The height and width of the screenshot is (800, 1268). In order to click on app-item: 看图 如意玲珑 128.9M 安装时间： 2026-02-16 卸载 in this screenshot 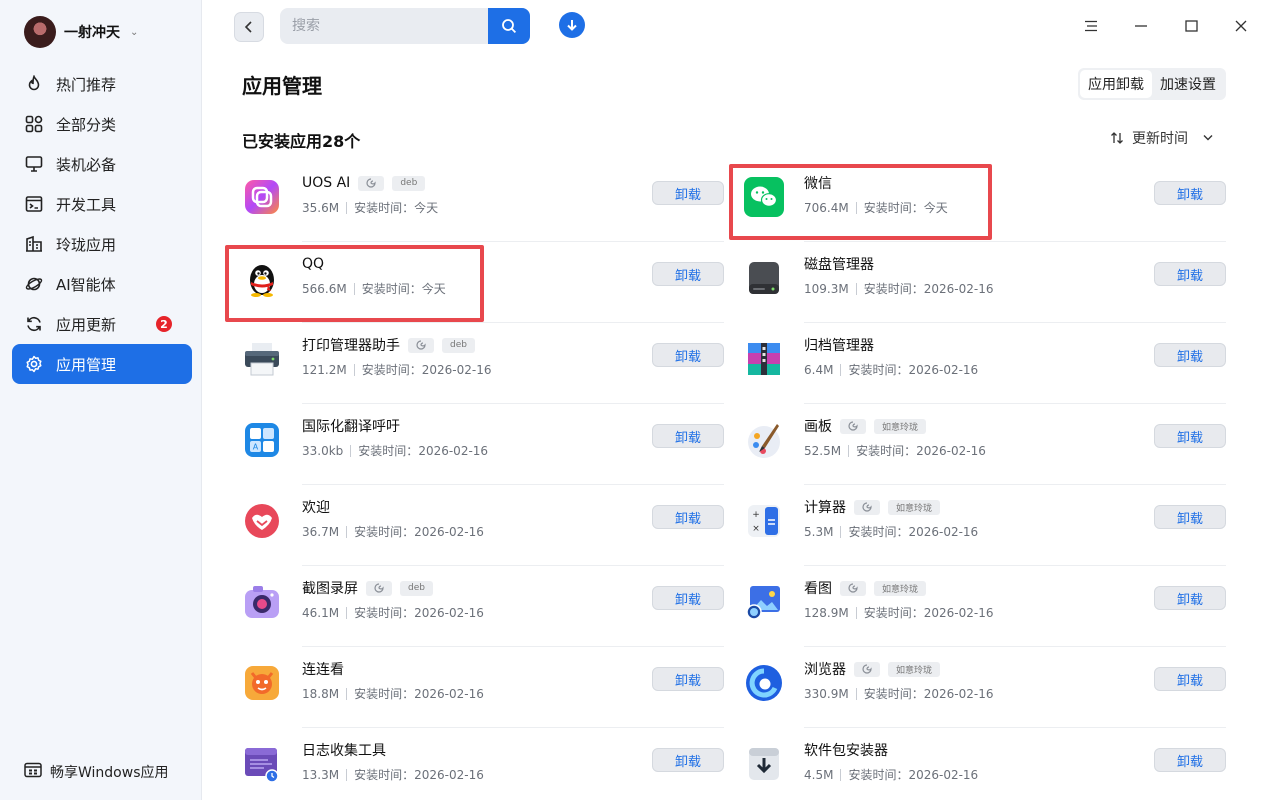, I will do `click(985, 606)`.